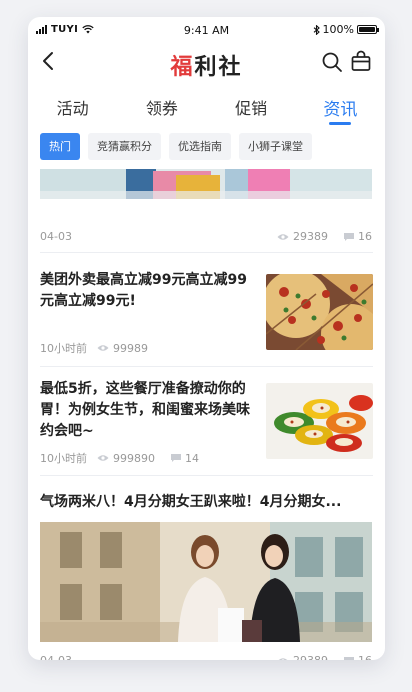 The image size is (412, 692). Describe the element at coordinates (251, 109) in the screenshot. I see `tab-promotions: 促销` at that location.